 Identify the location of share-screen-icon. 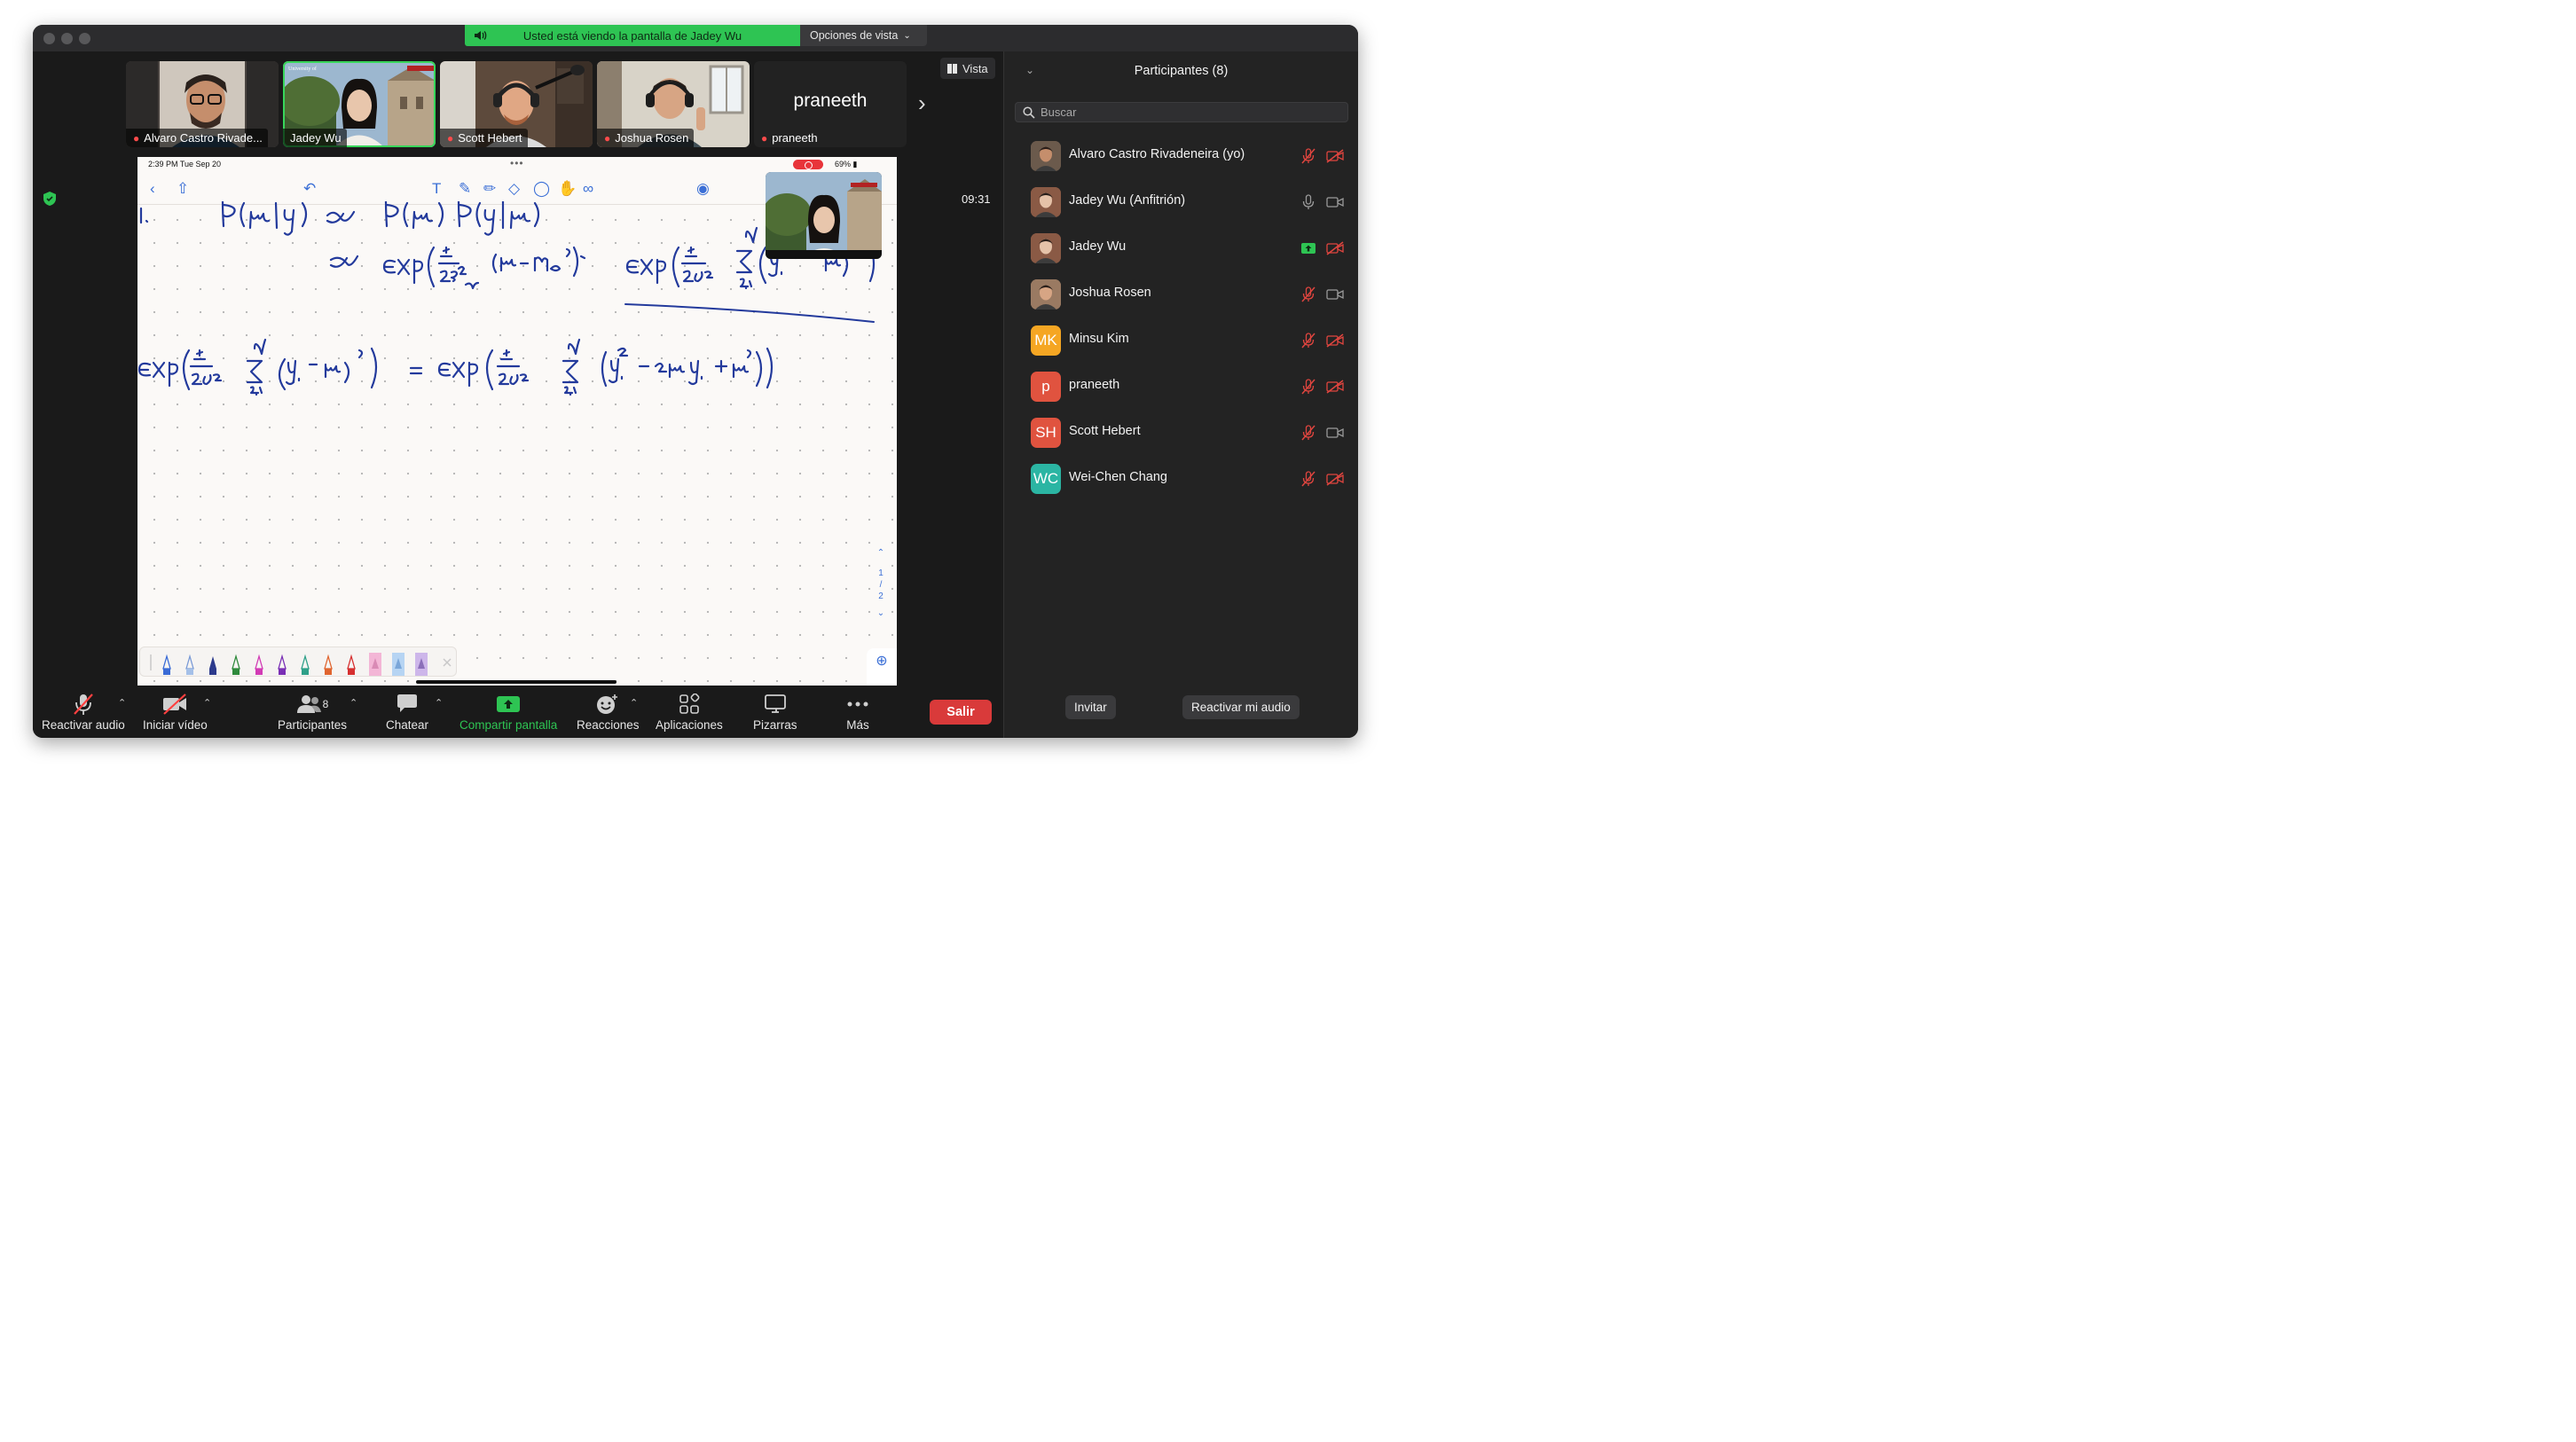
(509, 704).